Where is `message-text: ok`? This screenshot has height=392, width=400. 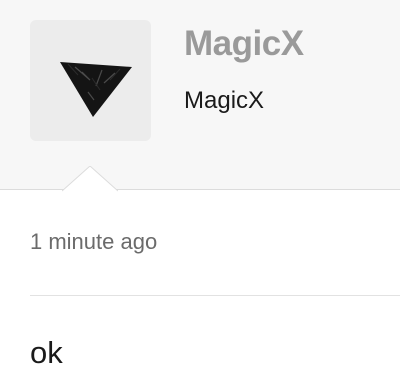
message-text: ok is located at coordinates (46, 352).